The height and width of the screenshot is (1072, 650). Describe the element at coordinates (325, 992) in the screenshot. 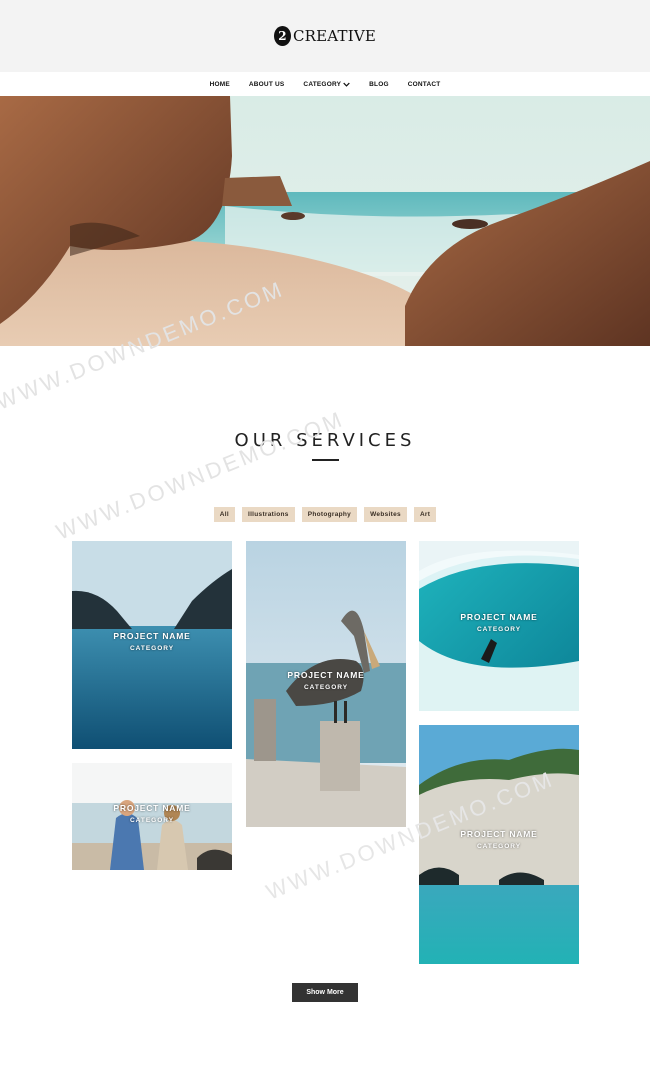

I see `show-more-button: Show More` at that location.